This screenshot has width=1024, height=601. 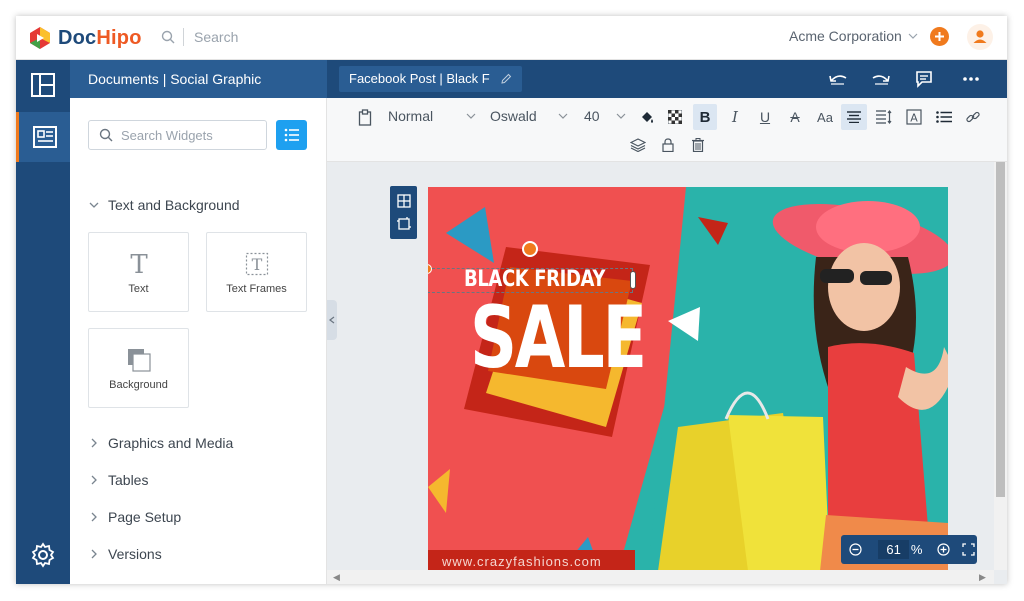 I want to click on text-case-button: Aa, so click(x=825, y=117).